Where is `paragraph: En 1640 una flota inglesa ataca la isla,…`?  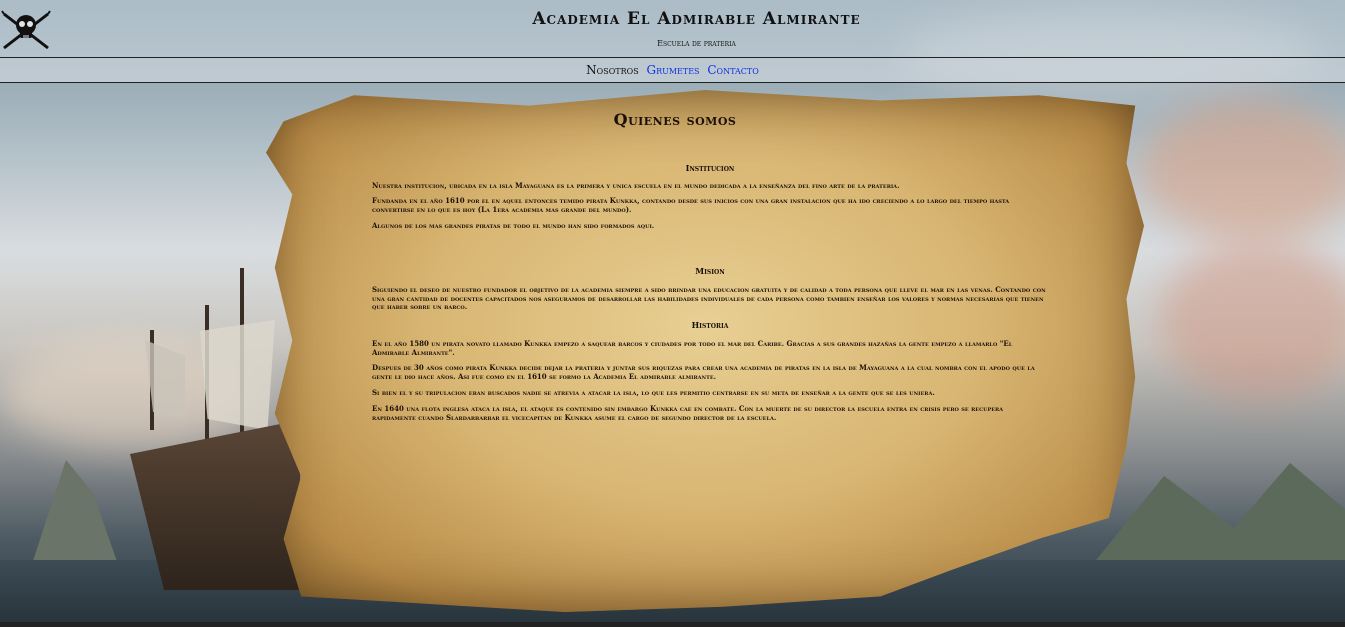 paragraph: En 1640 una flota inglesa ataca la isla,… is located at coordinates (688, 413).